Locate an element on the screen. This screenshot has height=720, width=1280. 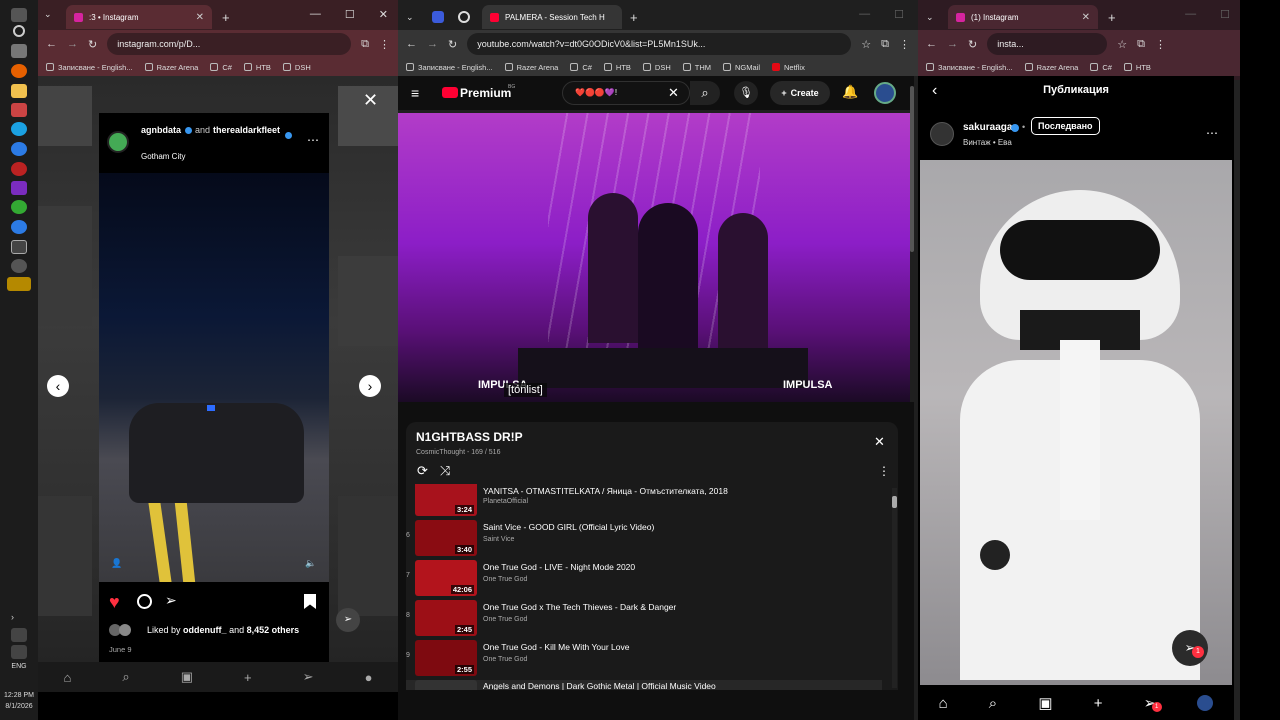
keyboard-icon is located at coordinates (19, 652).